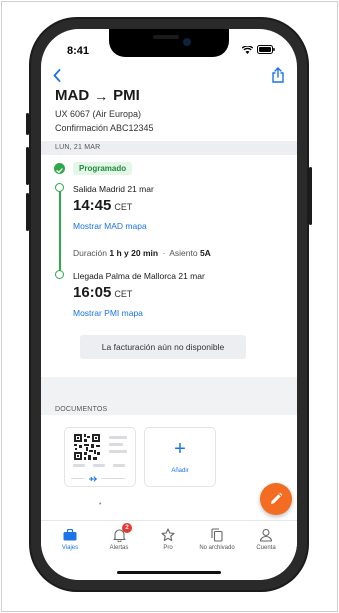  I want to click on power-button, so click(310, 196).